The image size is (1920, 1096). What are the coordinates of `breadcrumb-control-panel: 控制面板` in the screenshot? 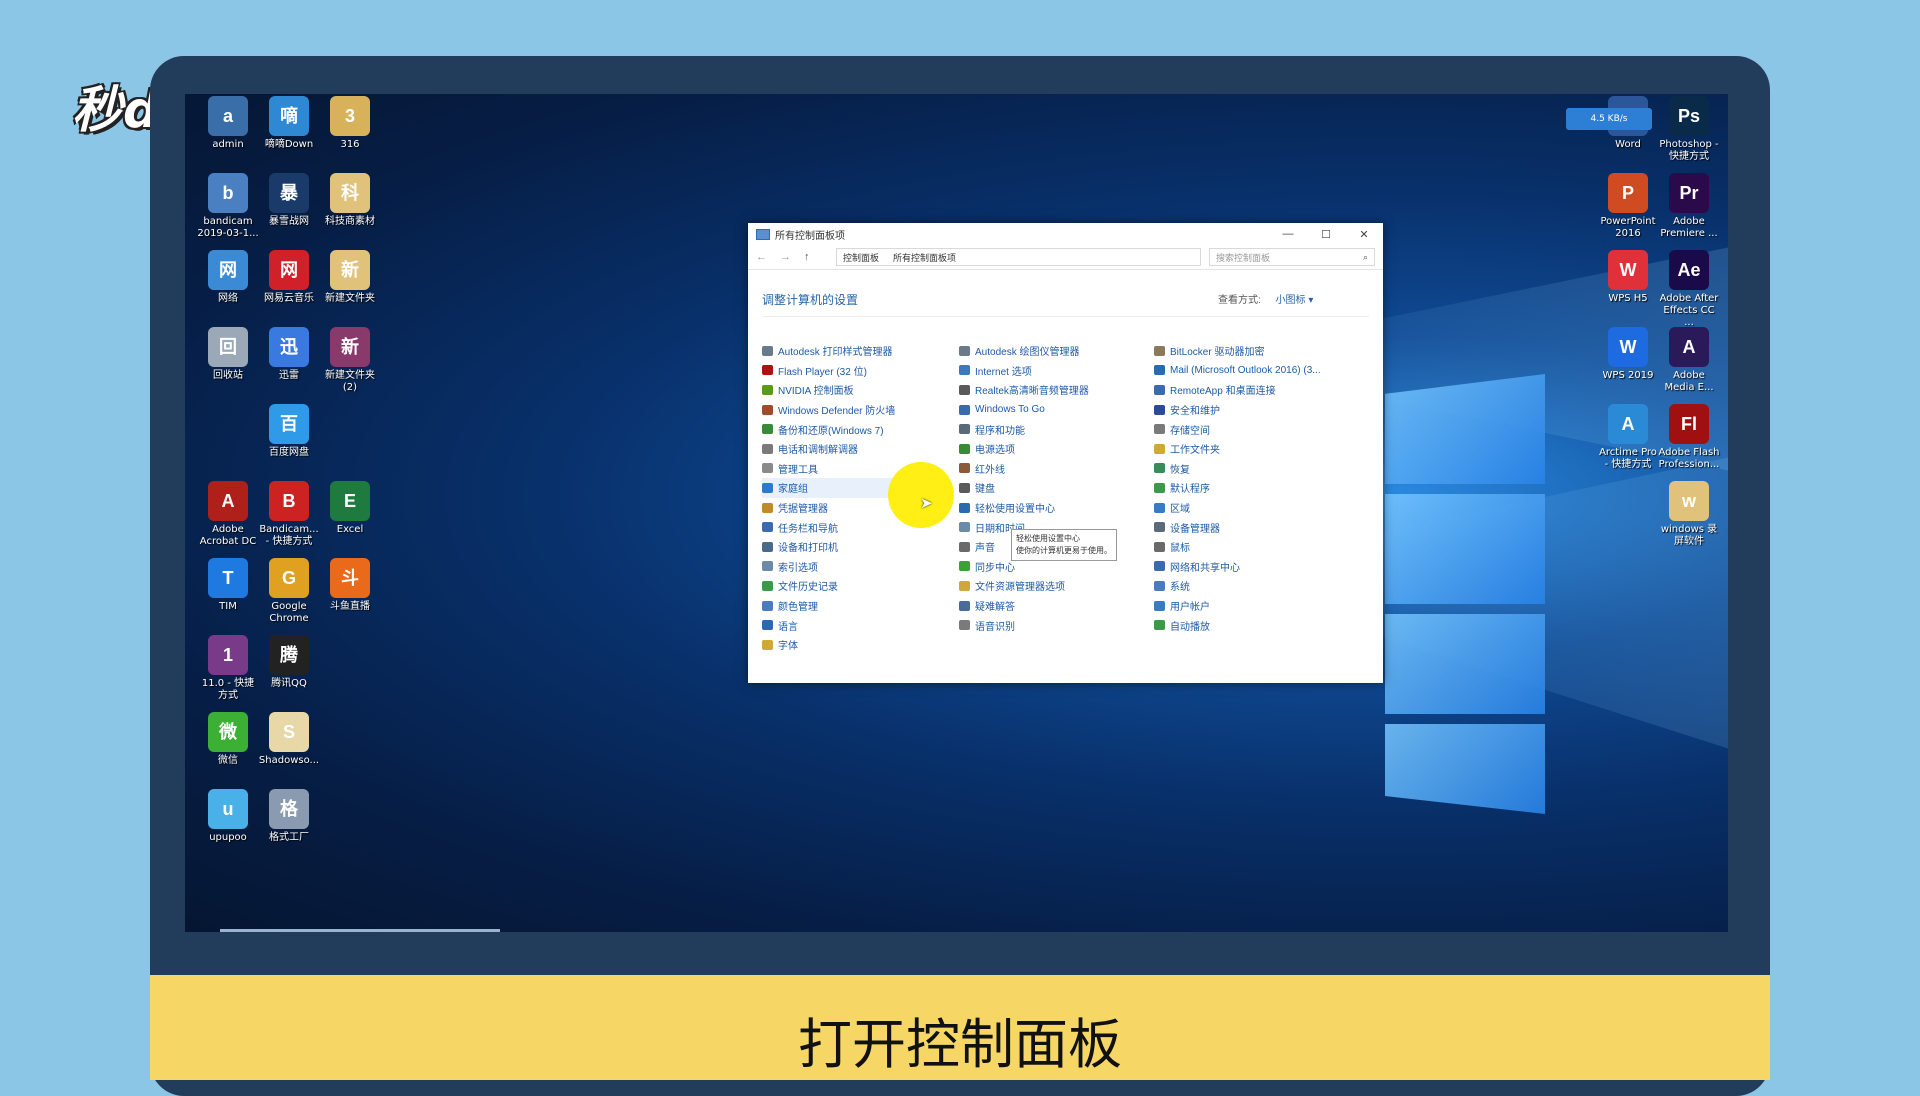 It's located at (861, 257).